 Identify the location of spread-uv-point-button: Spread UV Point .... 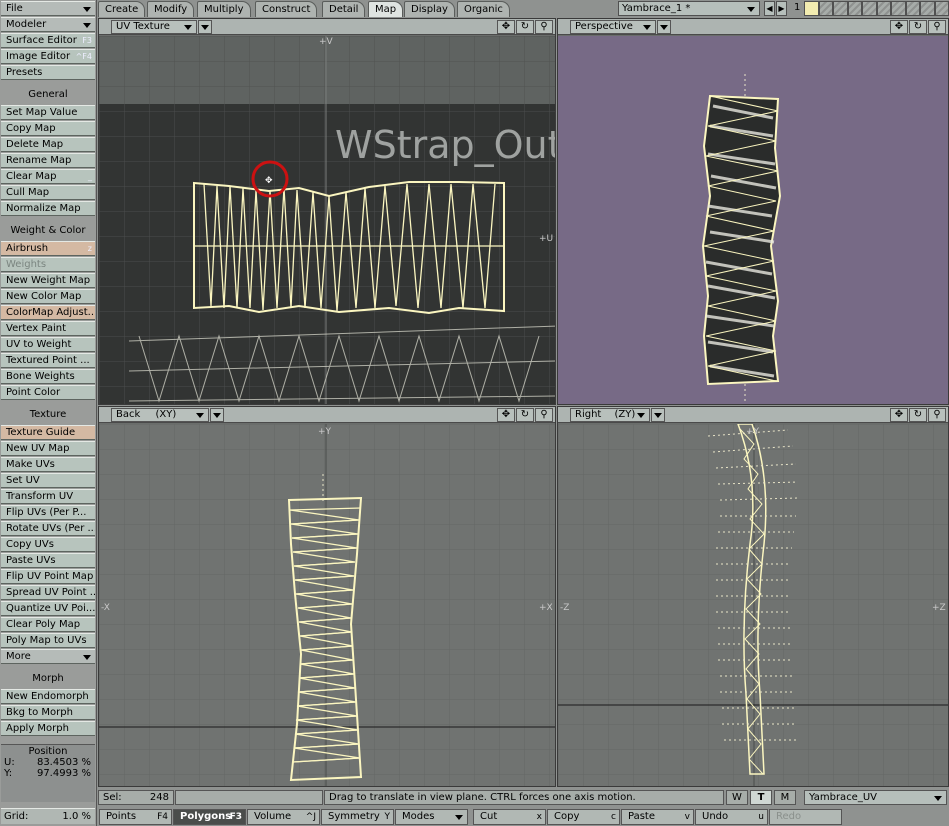
(48, 592).